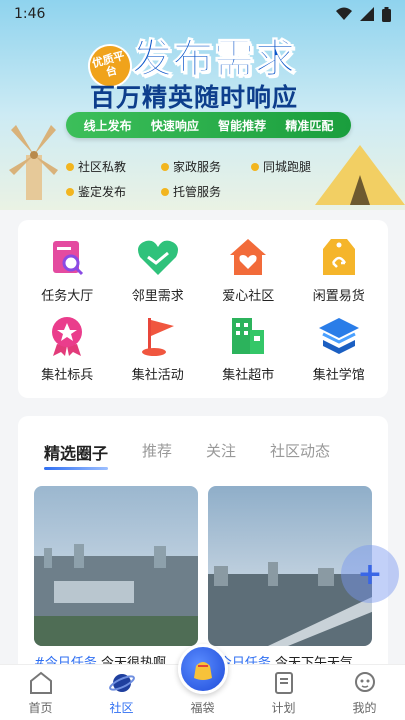 Image resolution: width=405 pixels, height=720 pixels. What do you see at coordinates (344, 13) in the screenshot?
I see `wifi-icon` at bounding box center [344, 13].